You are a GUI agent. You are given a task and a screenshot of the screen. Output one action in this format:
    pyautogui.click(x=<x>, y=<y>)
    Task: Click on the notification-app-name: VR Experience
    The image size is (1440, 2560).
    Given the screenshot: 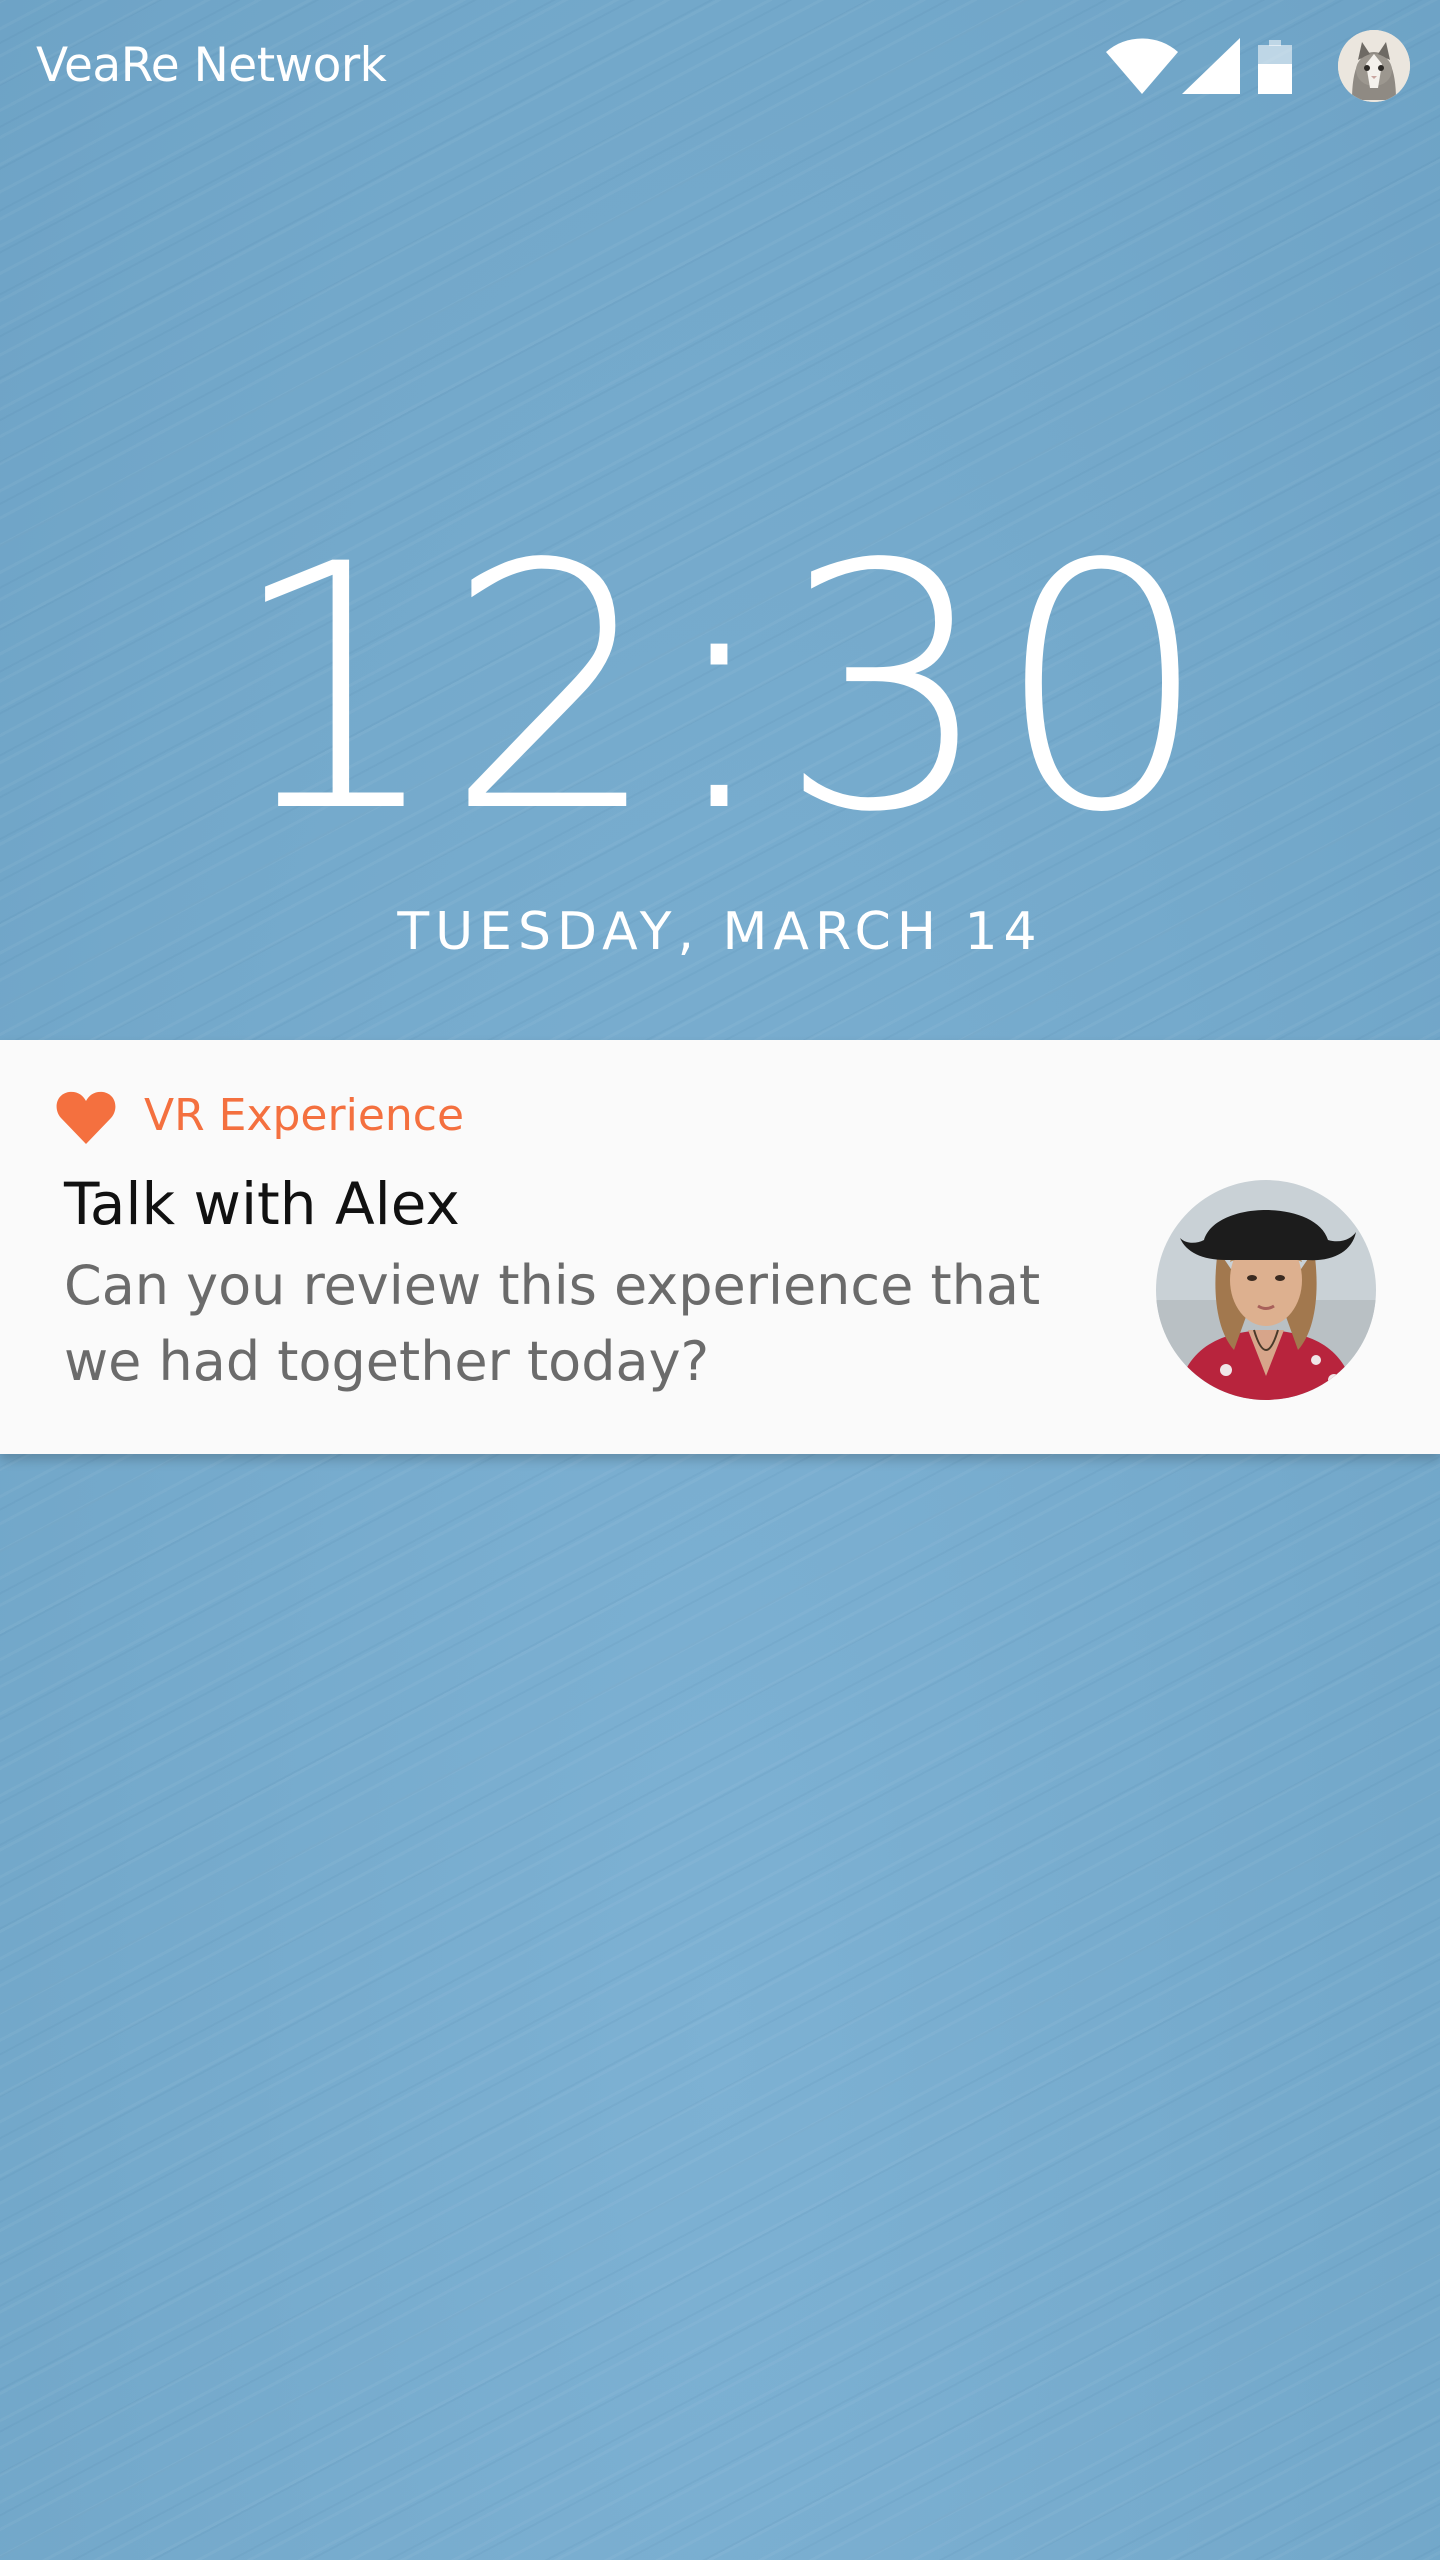 What is the action you would take?
    pyautogui.click(x=304, y=1115)
    